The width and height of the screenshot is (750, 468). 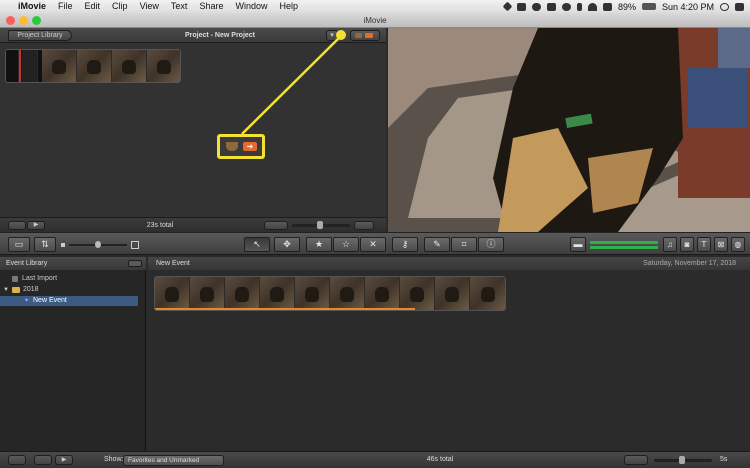 I want to click on last-import-icon, so click(x=15, y=279).